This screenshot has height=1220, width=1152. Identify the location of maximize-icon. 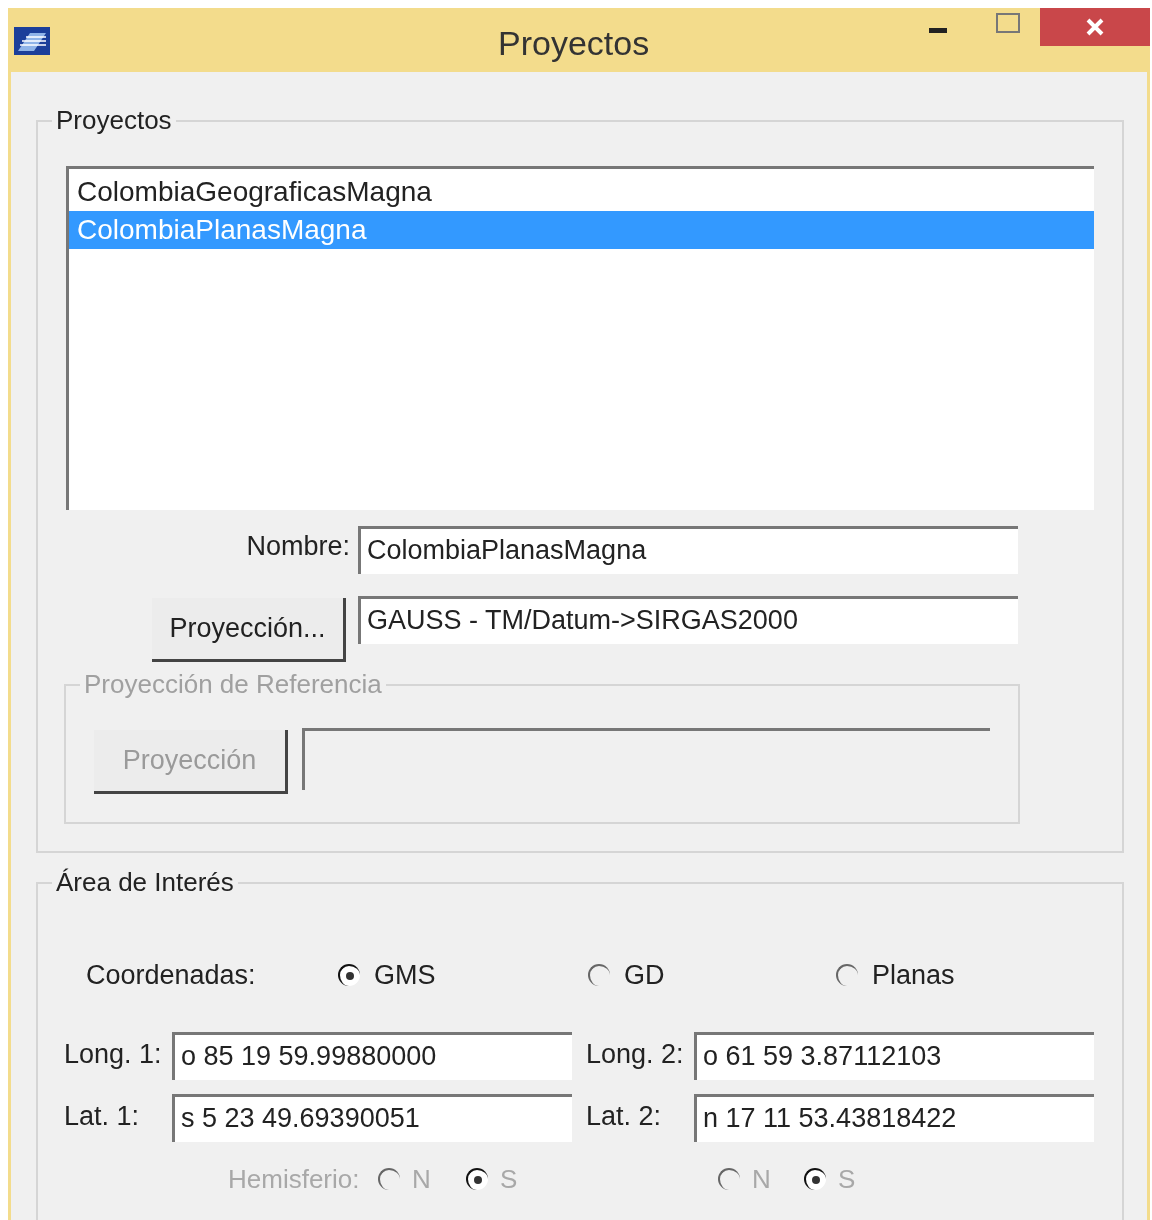
(1008, 23).